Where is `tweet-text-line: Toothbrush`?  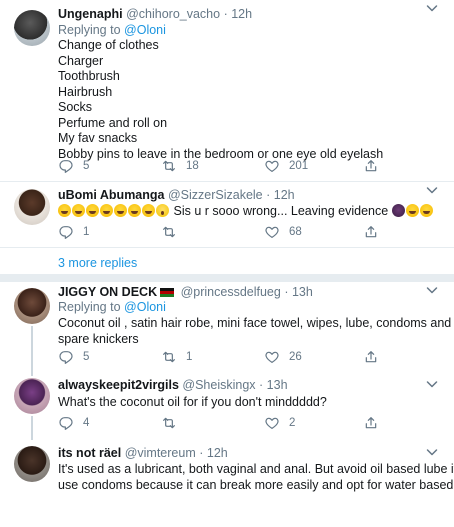
tweet-text-line: Toothbrush is located at coordinates (89, 76).